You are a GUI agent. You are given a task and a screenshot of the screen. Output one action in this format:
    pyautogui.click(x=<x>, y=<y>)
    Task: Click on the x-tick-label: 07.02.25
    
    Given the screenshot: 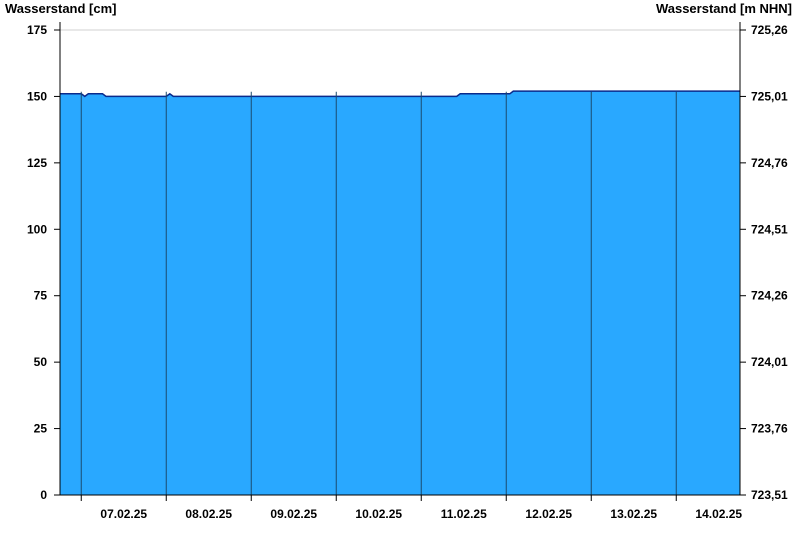 What is the action you would take?
    pyautogui.click(x=123, y=514)
    